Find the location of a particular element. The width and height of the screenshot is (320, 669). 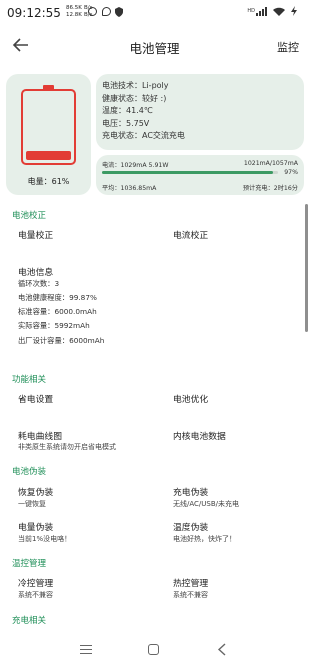

status-time: 09:12:55 is located at coordinates (34, 13).